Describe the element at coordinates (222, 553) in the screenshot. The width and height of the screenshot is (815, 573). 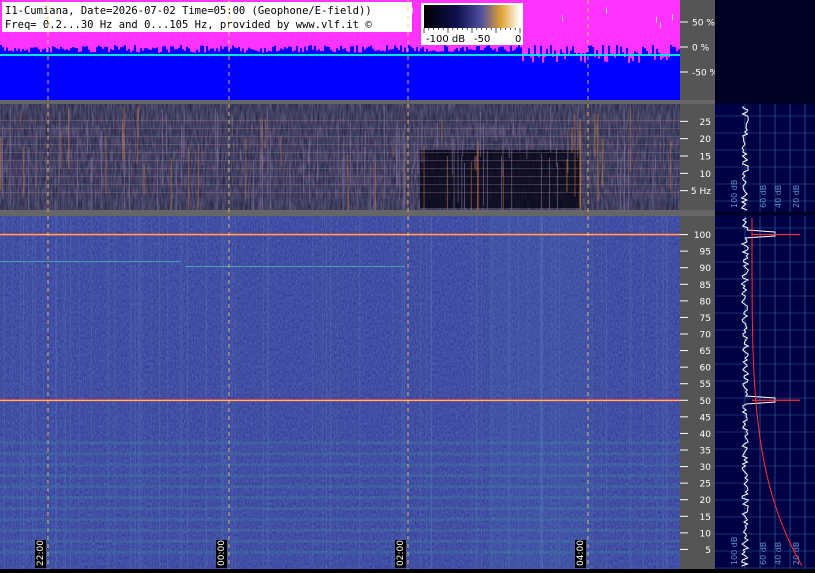
I see `x-tick-label: 00:00` at that location.